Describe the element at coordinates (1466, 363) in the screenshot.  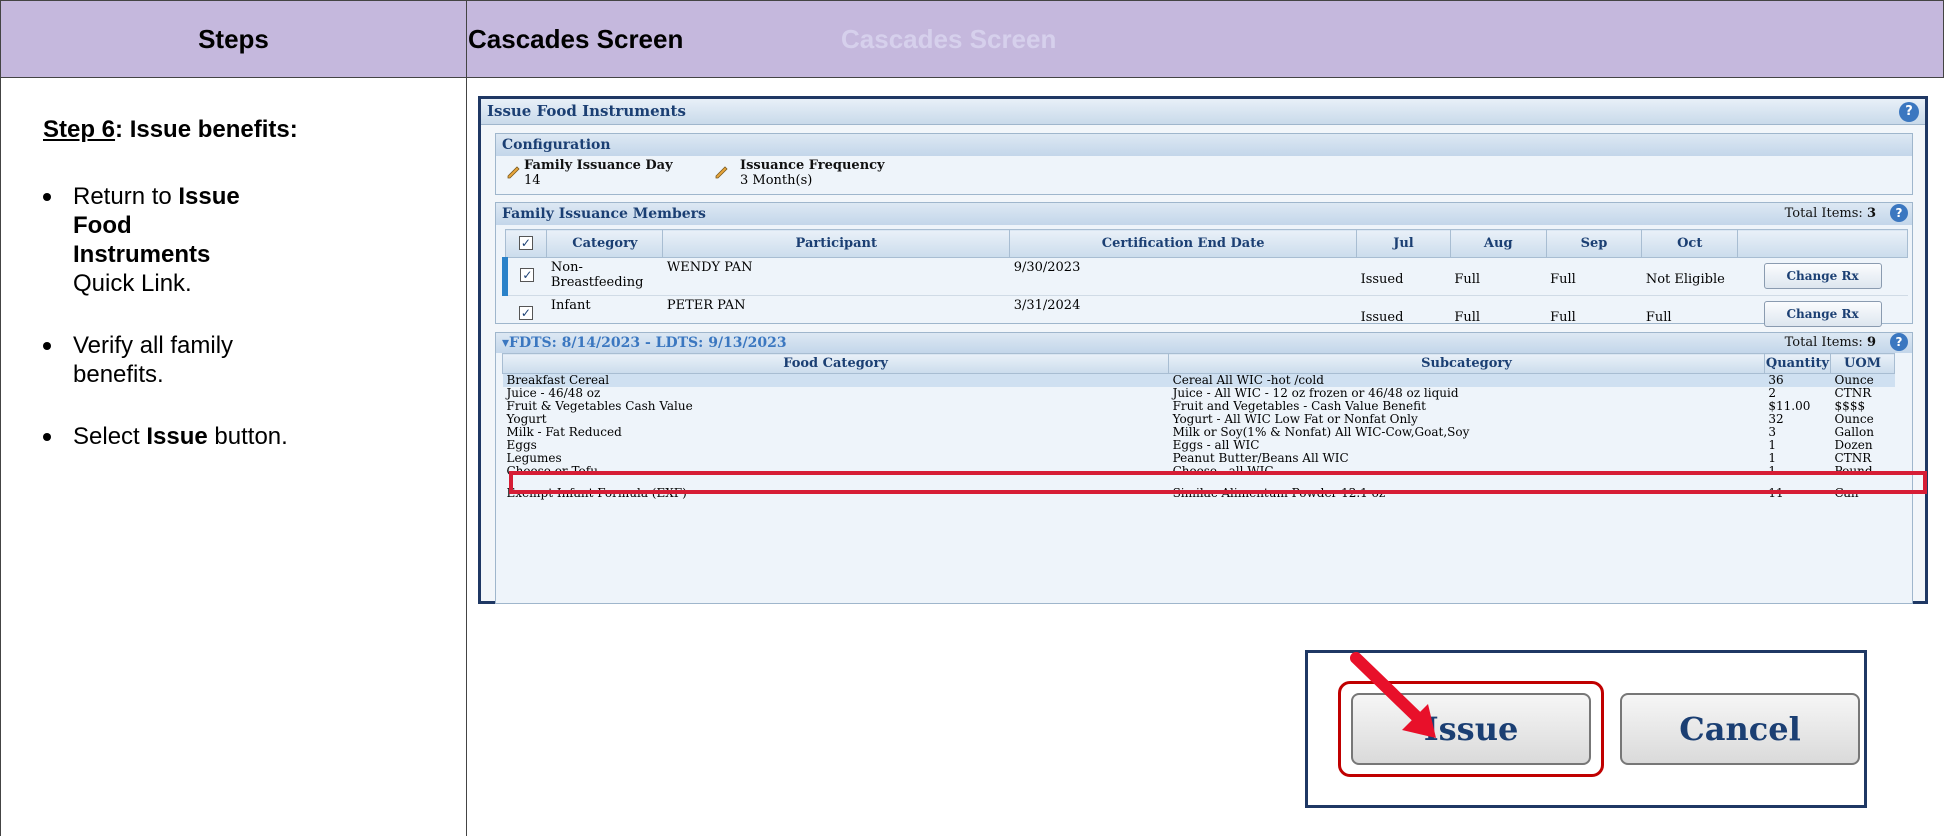
I see `col-subcategory: Subcategory` at that location.